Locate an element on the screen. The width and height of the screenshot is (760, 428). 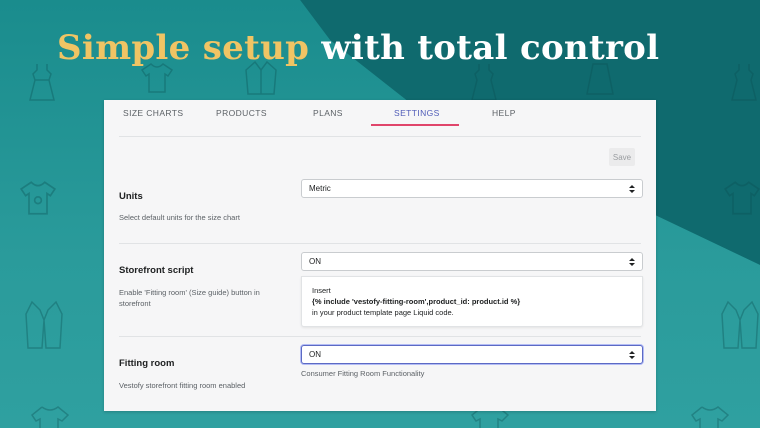
storefront-script-title: Storefront script is located at coordinates (156, 270).